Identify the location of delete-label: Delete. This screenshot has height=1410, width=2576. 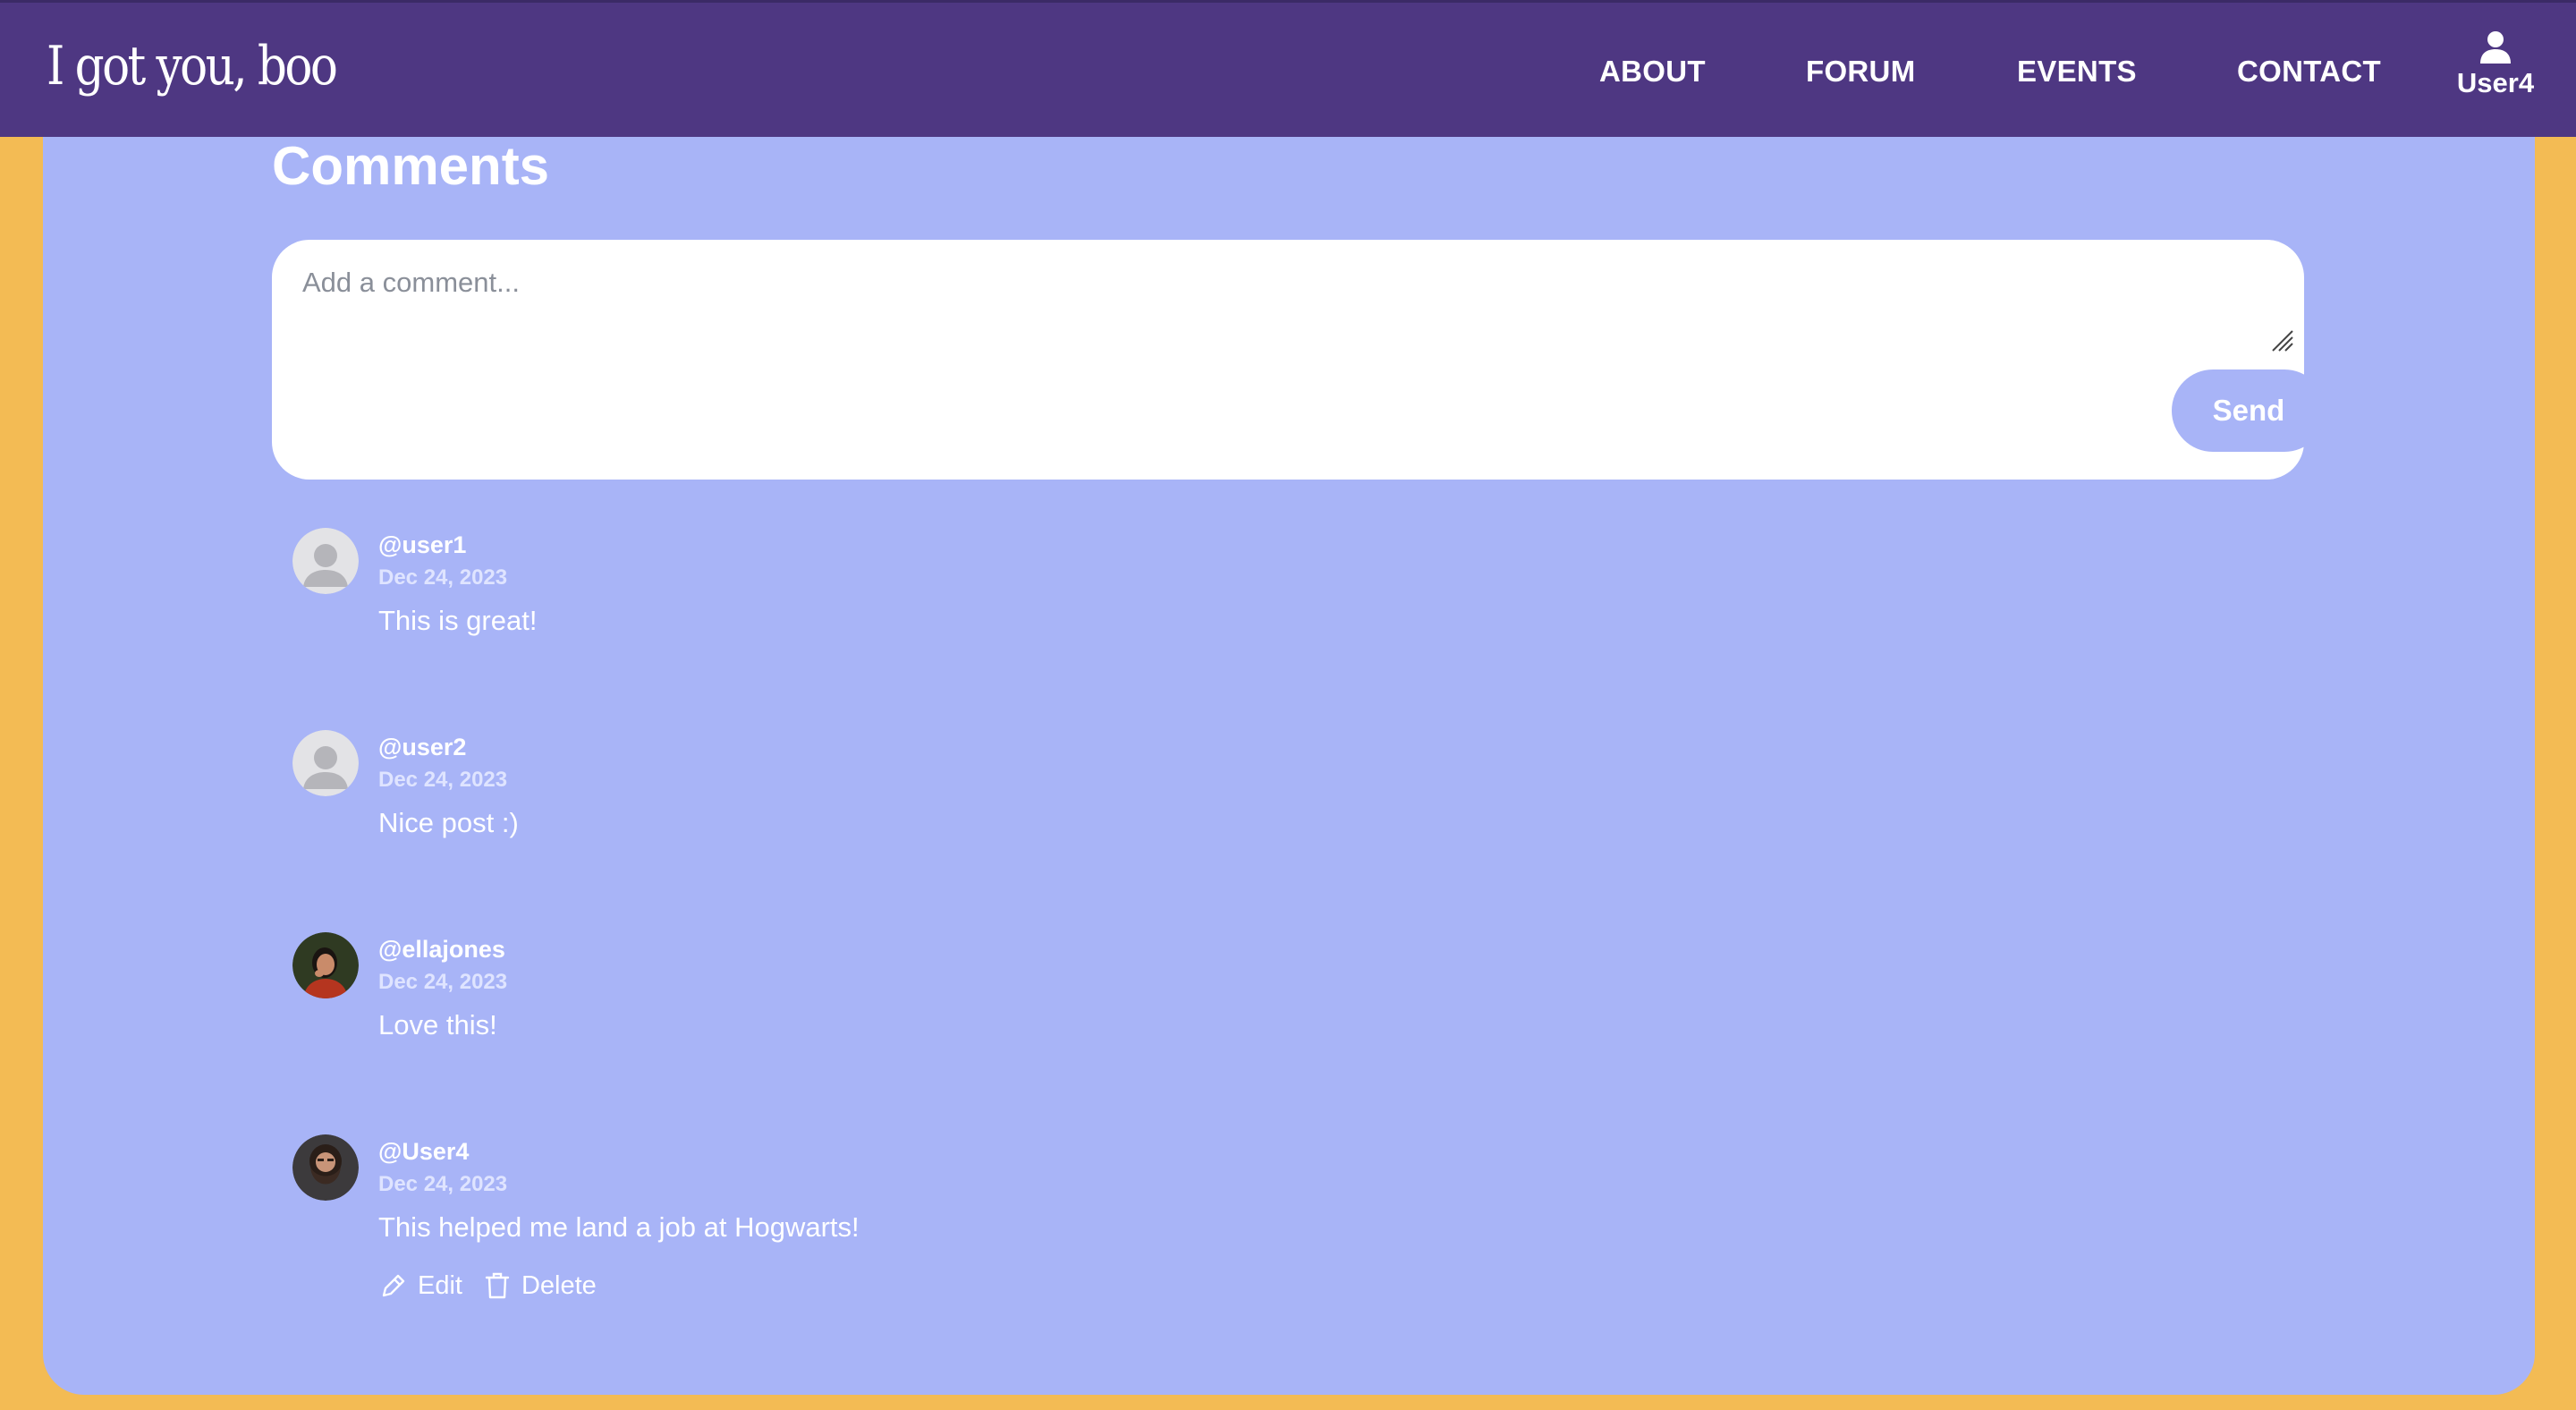
(559, 1285).